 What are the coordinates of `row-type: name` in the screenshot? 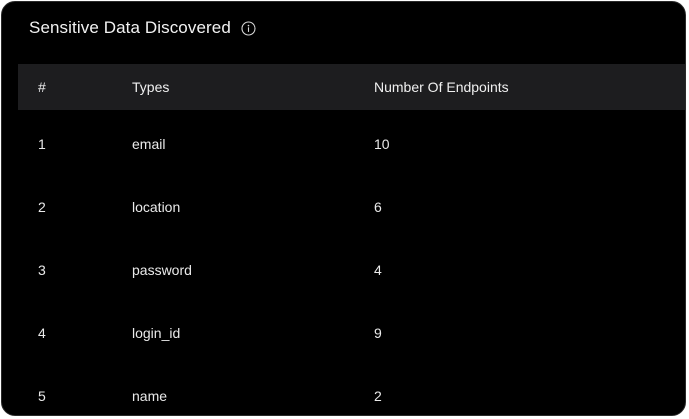 It's located at (150, 395).